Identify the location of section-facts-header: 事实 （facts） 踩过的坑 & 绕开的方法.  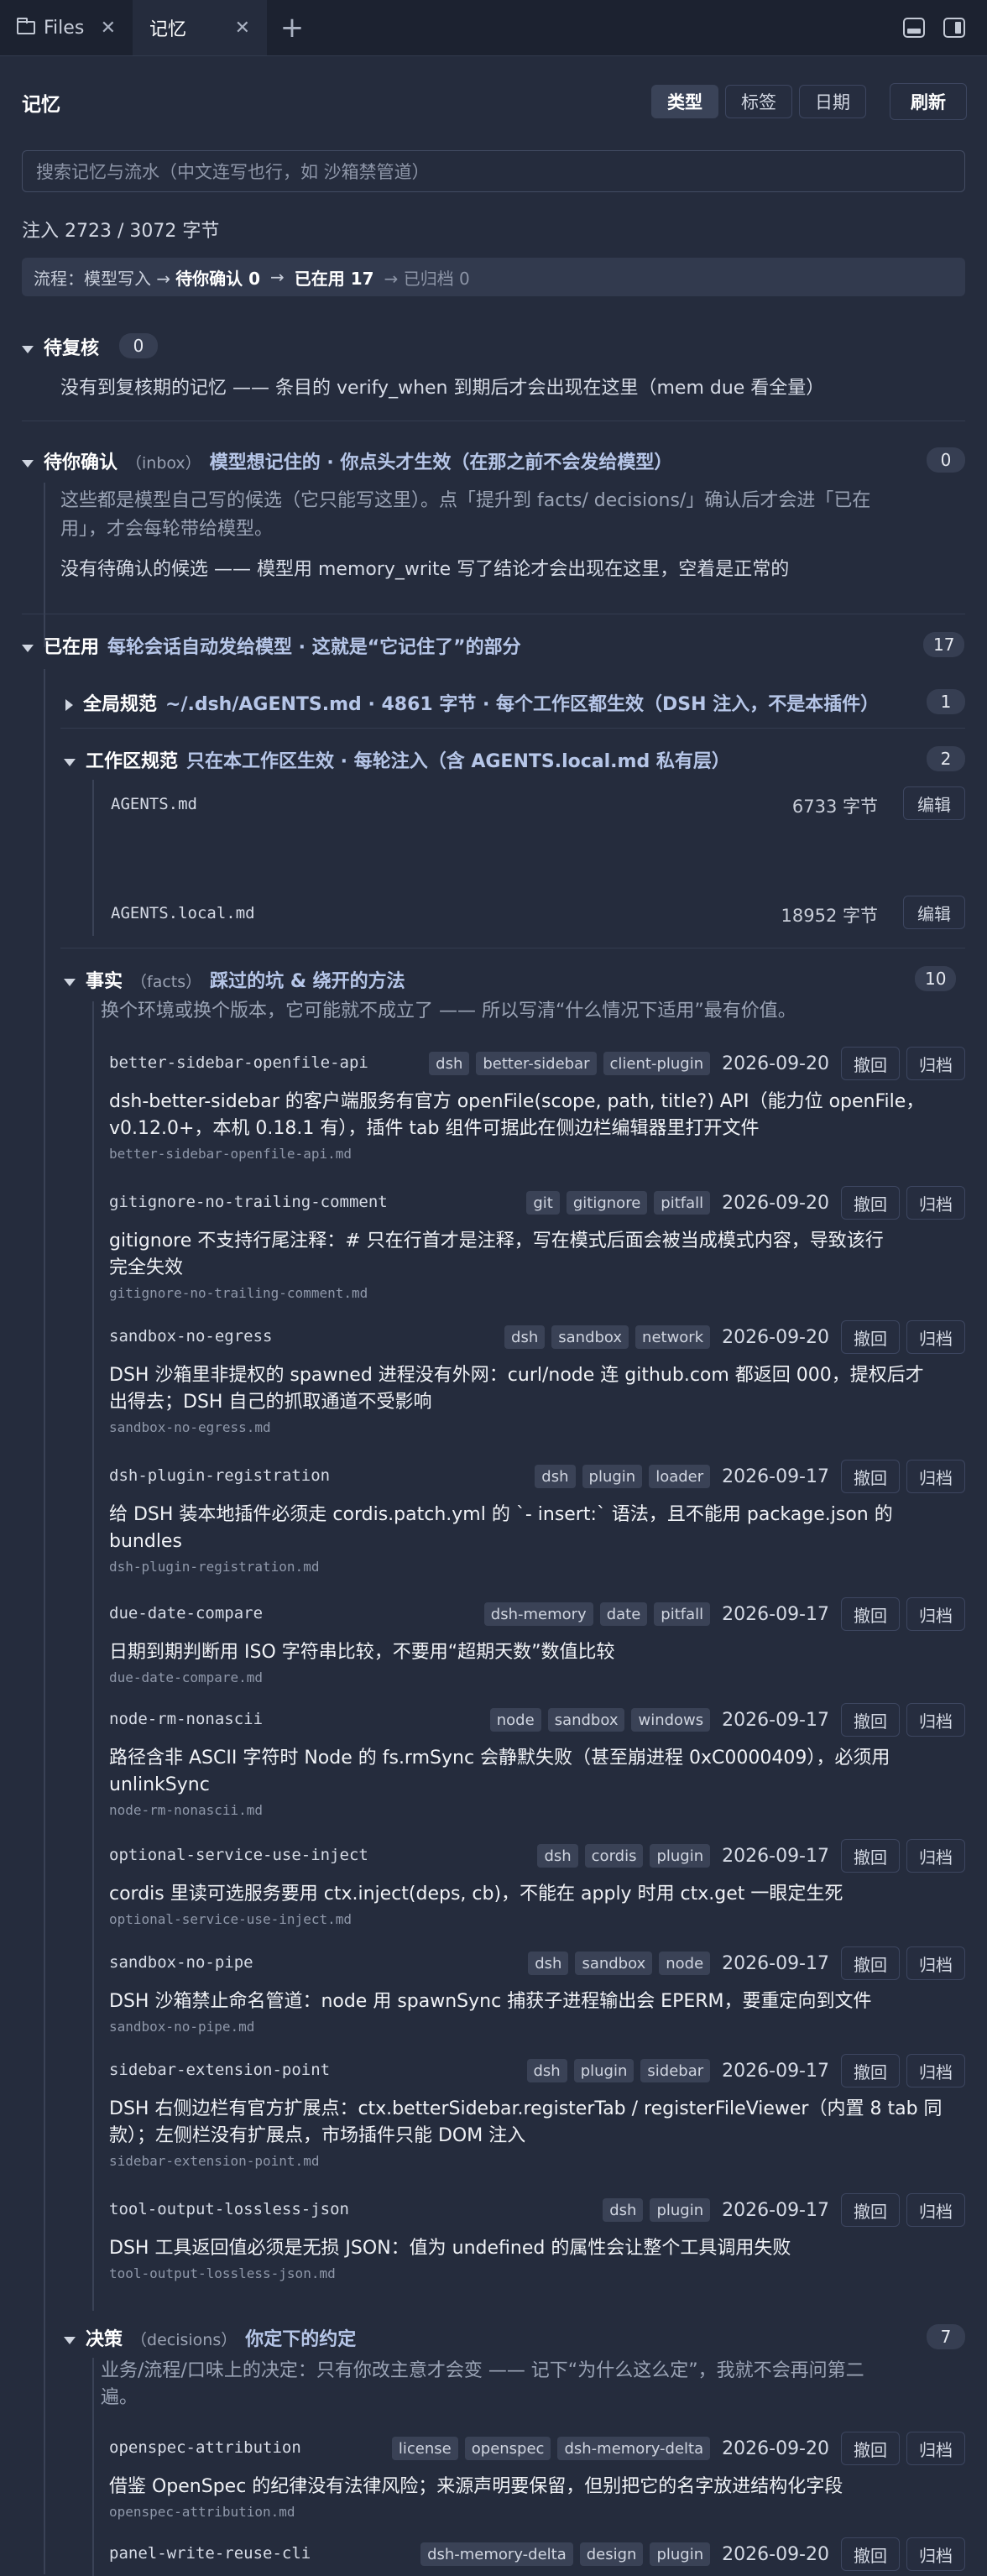
(234, 979).